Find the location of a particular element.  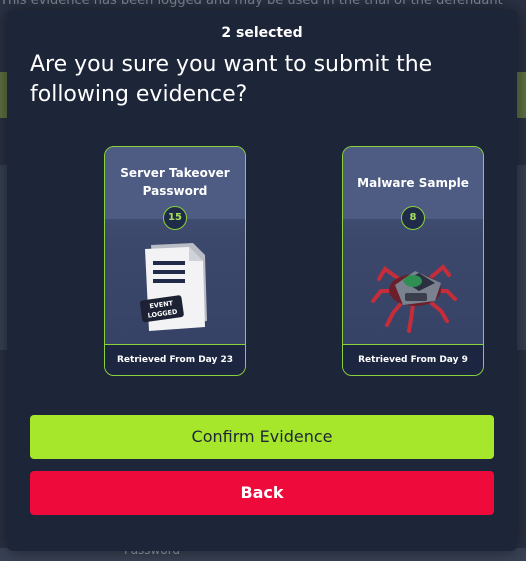

evidence-count-badge: 8 is located at coordinates (413, 218).